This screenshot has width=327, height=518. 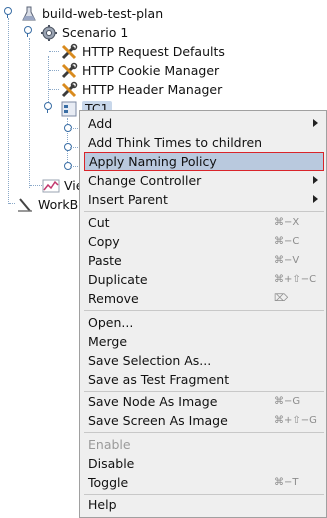 What do you see at coordinates (204, 341) in the screenshot?
I see `menu-item-merge: Merge` at bounding box center [204, 341].